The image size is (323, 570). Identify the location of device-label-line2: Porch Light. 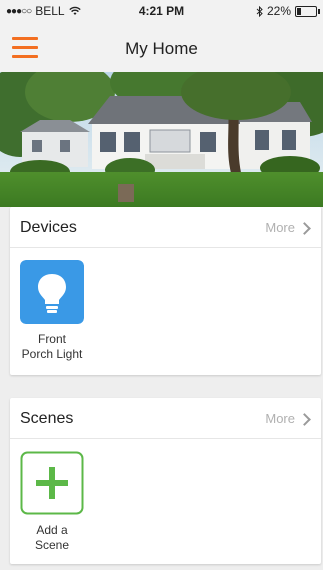
(52, 354).